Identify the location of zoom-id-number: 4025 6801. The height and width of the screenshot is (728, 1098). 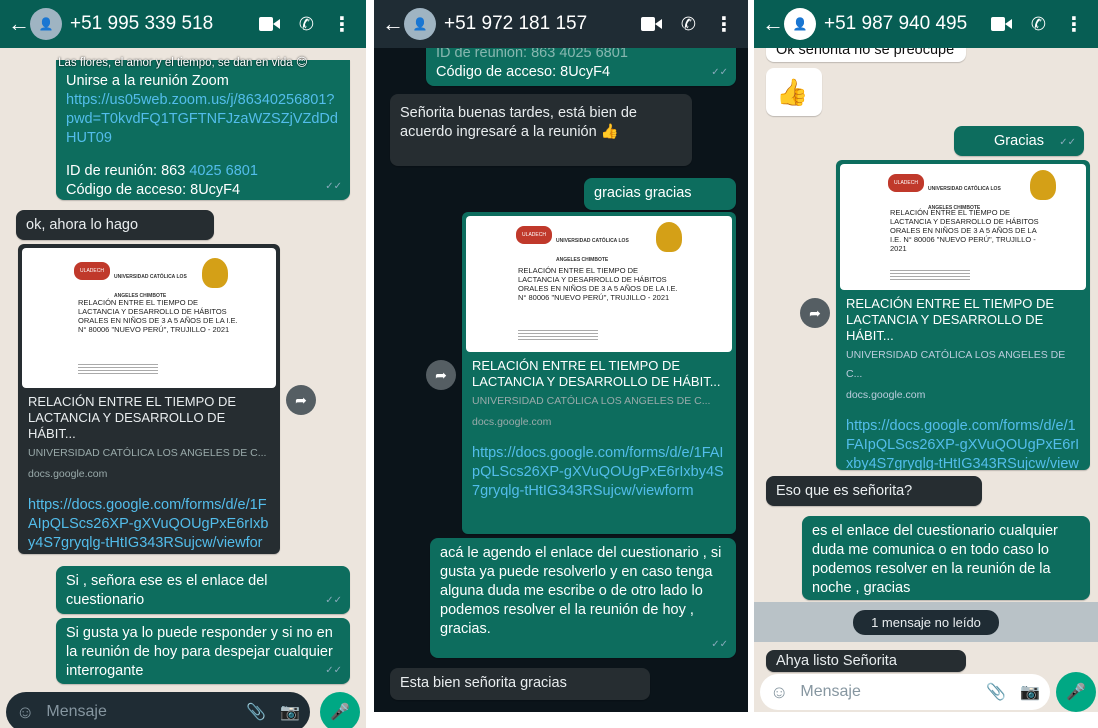
(223, 171).